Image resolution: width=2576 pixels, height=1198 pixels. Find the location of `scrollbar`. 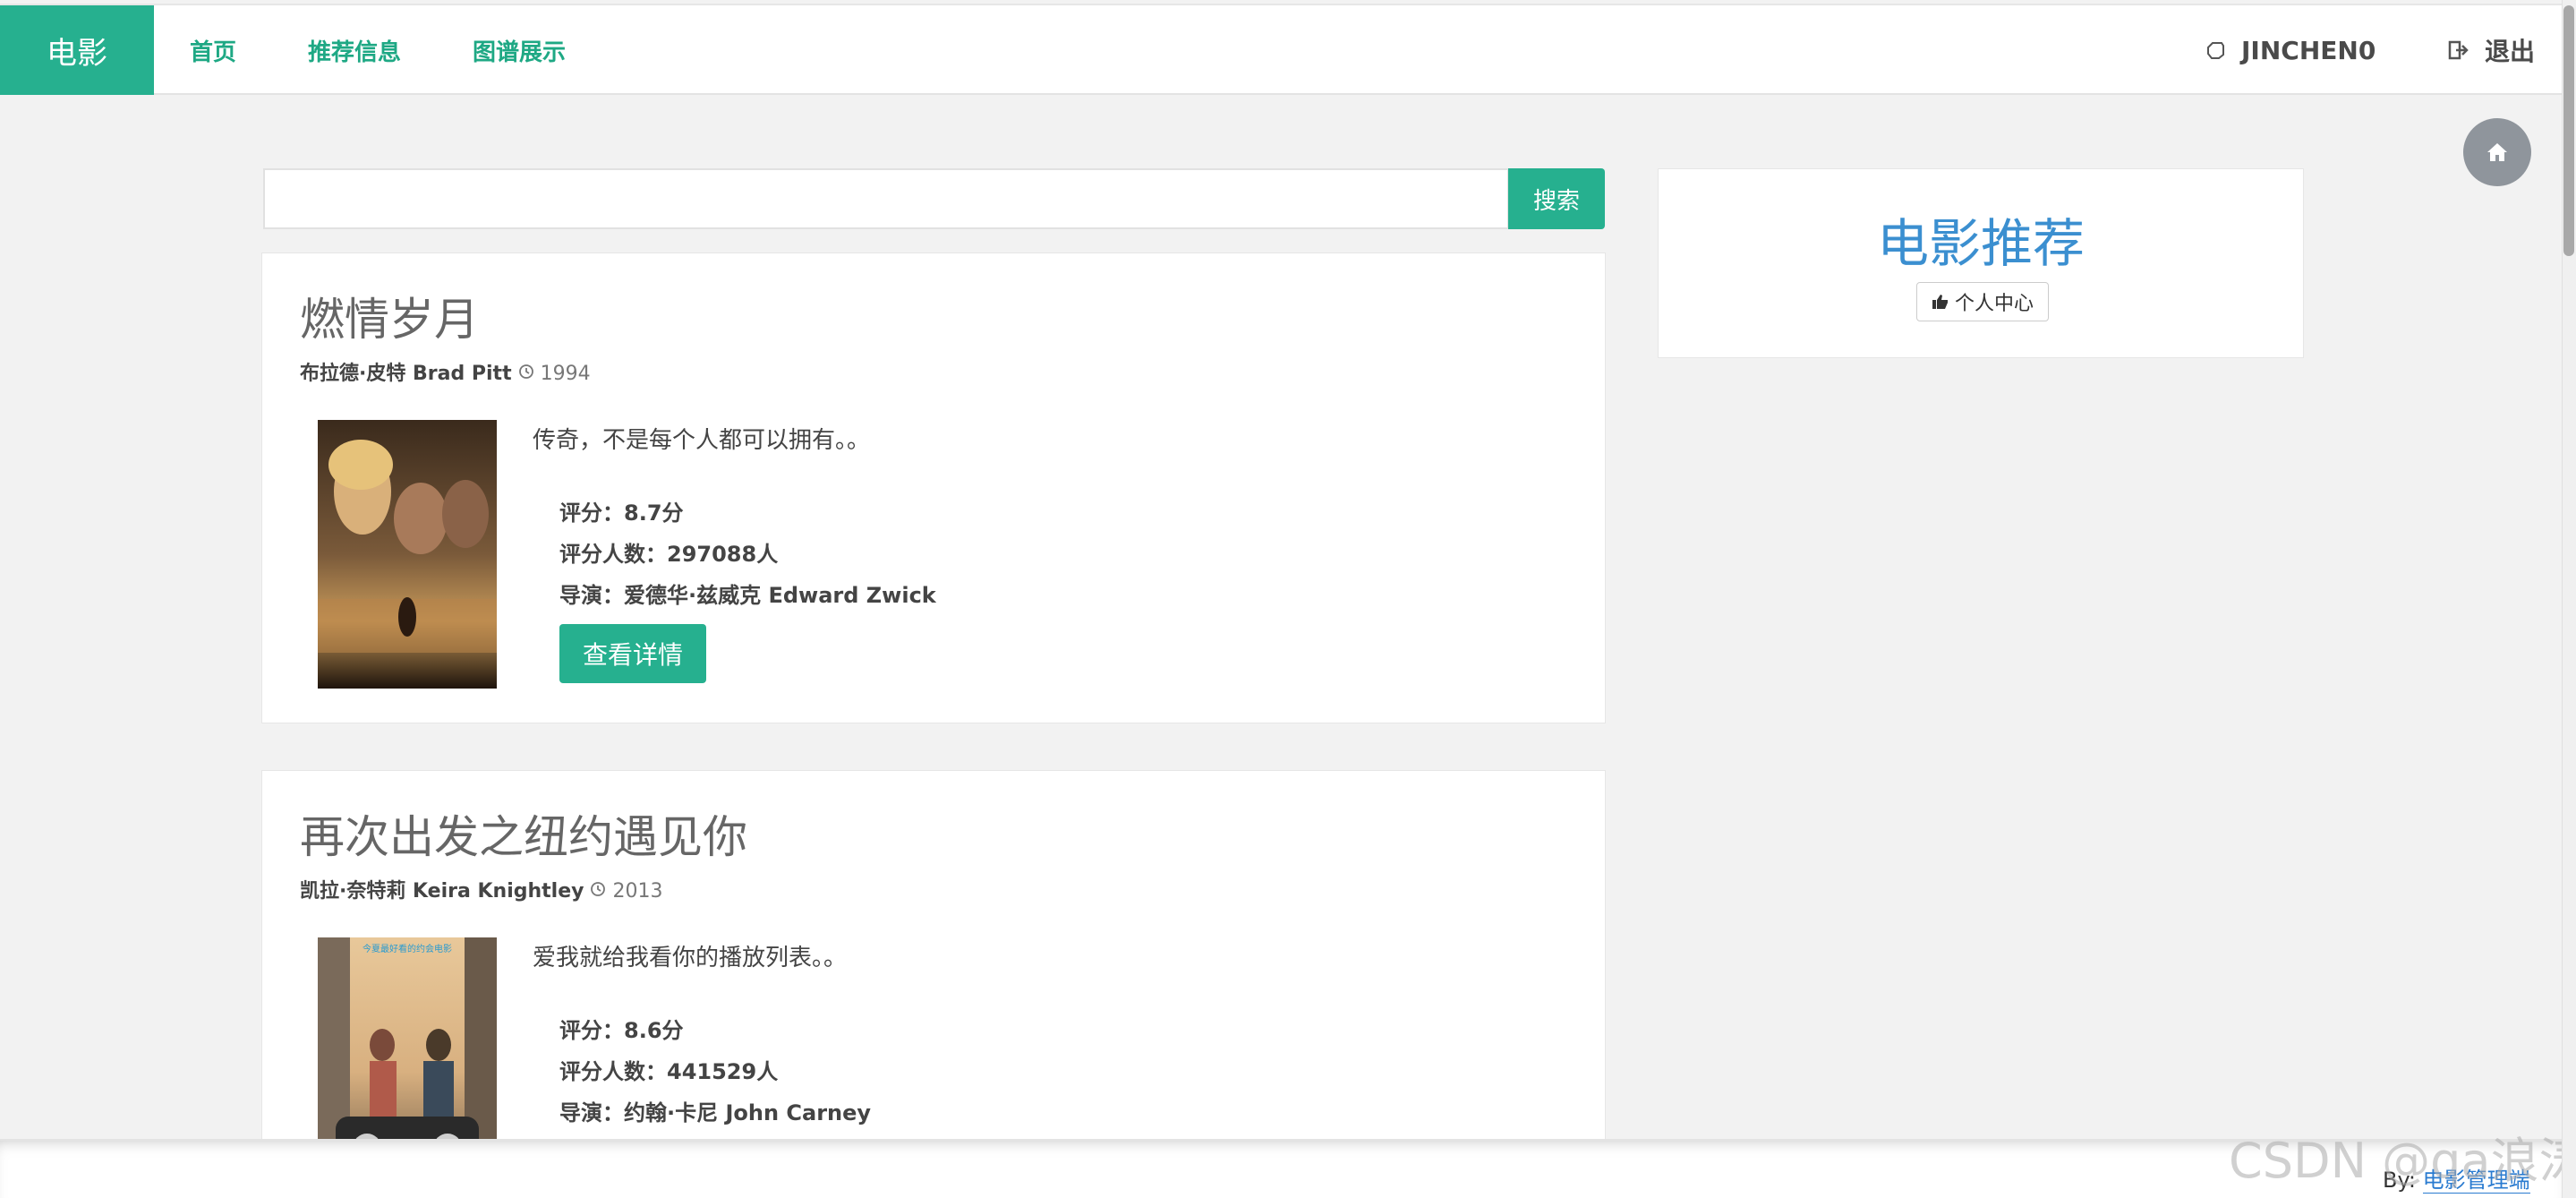

scrollbar is located at coordinates (2569, 599).